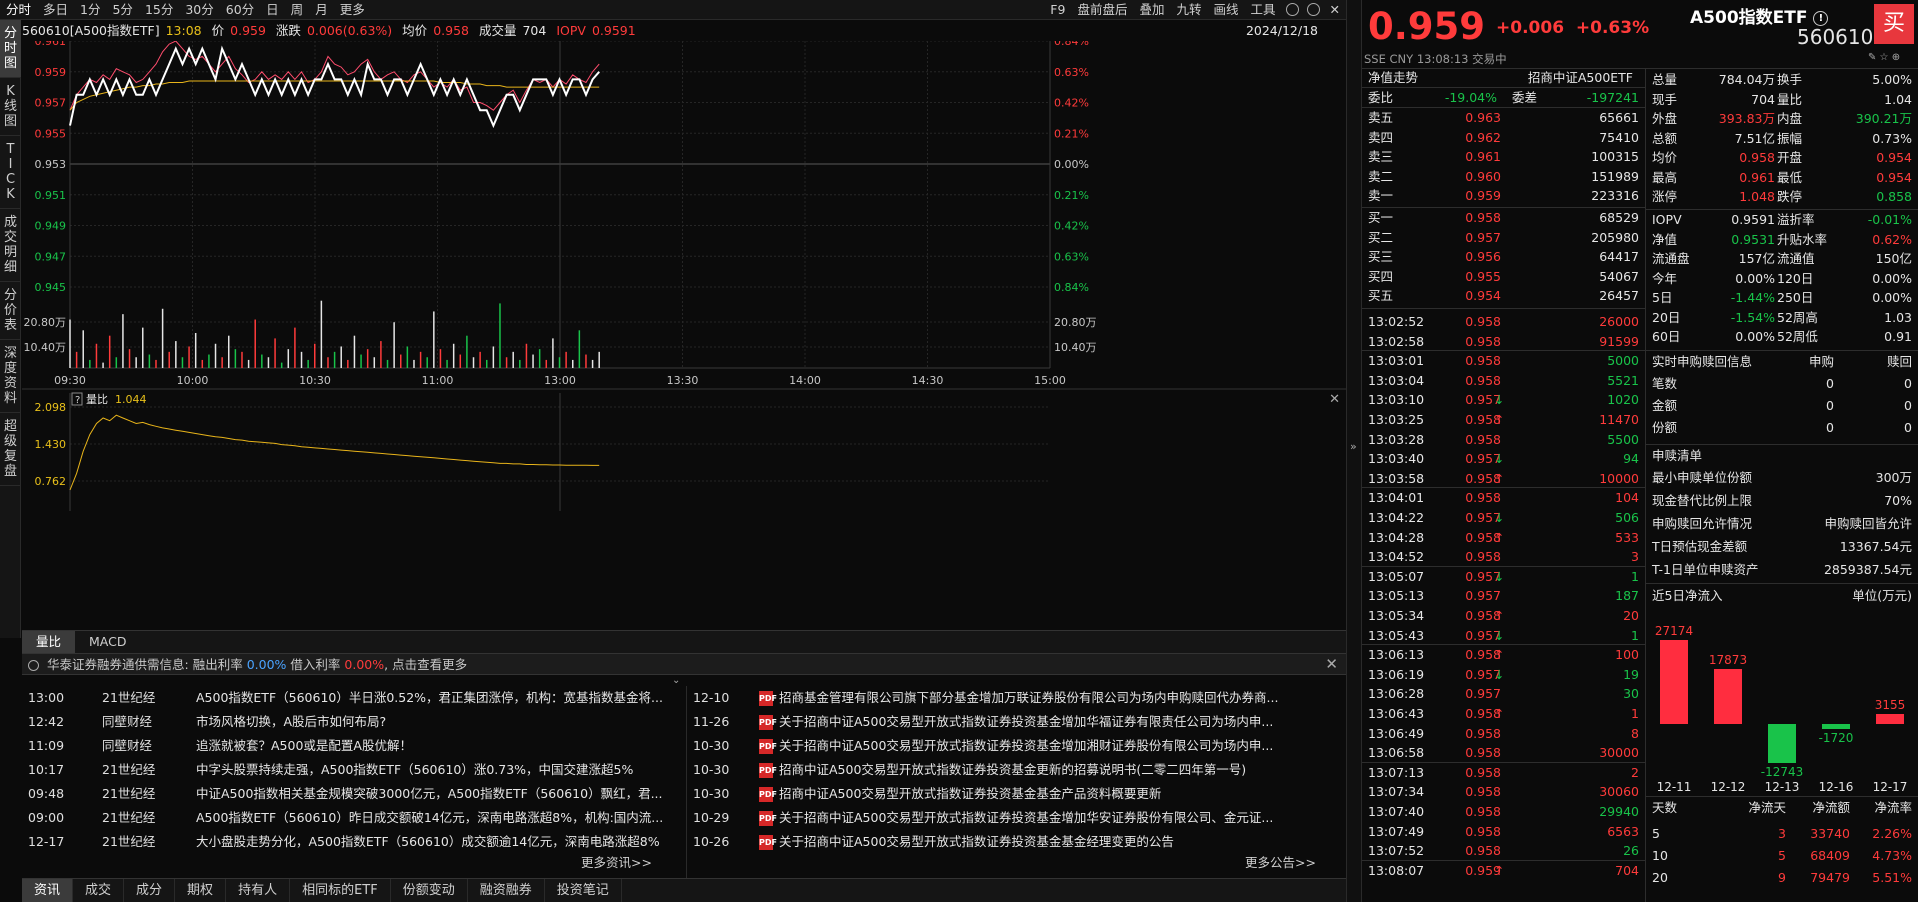  What do you see at coordinates (1623, 439) in the screenshot?
I see `tick-volume: 5500` at bounding box center [1623, 439].